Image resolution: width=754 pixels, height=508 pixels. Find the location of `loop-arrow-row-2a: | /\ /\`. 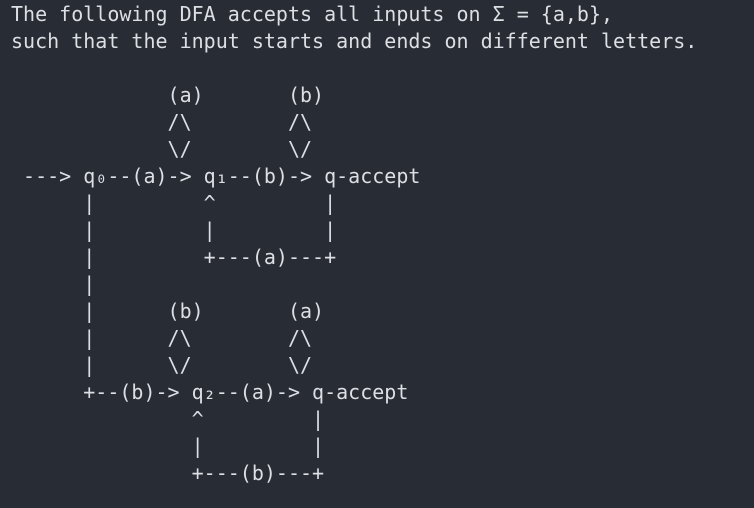

loop-arrow-row-2a: | /\ /\ is located at coordinates (162, 338).